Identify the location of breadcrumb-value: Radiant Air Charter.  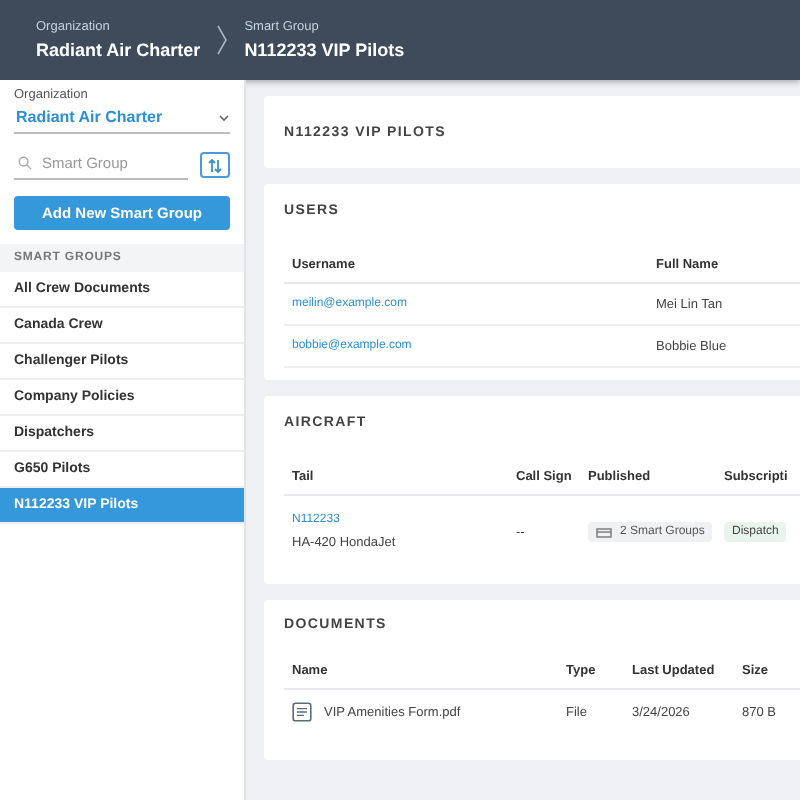
(118, 50).